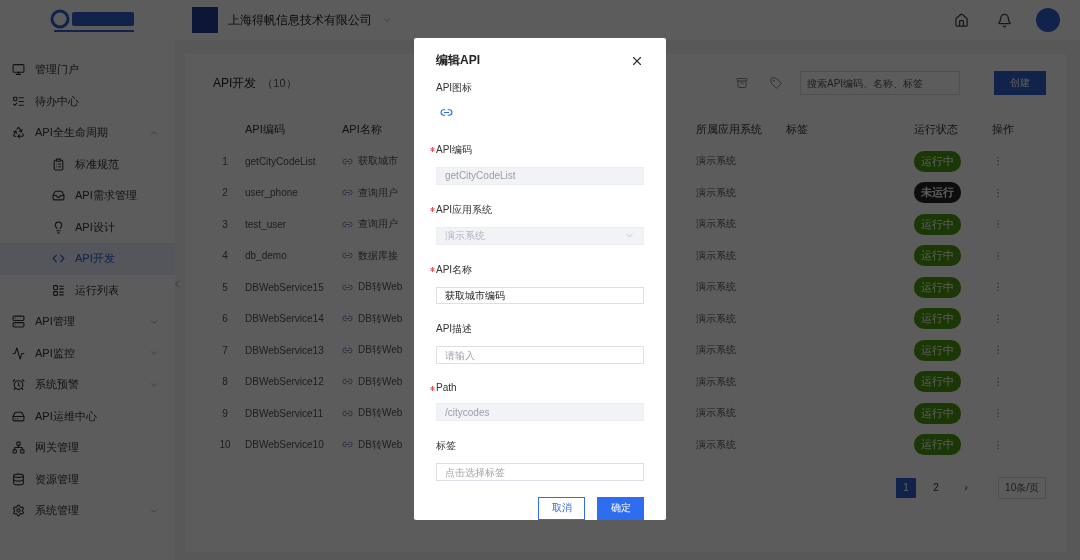 The image size is (1080, 560). What do you see at coordinates (454, 329) in the screenshot?
I see `field-label: API描述` at bounding box center [454, 329].